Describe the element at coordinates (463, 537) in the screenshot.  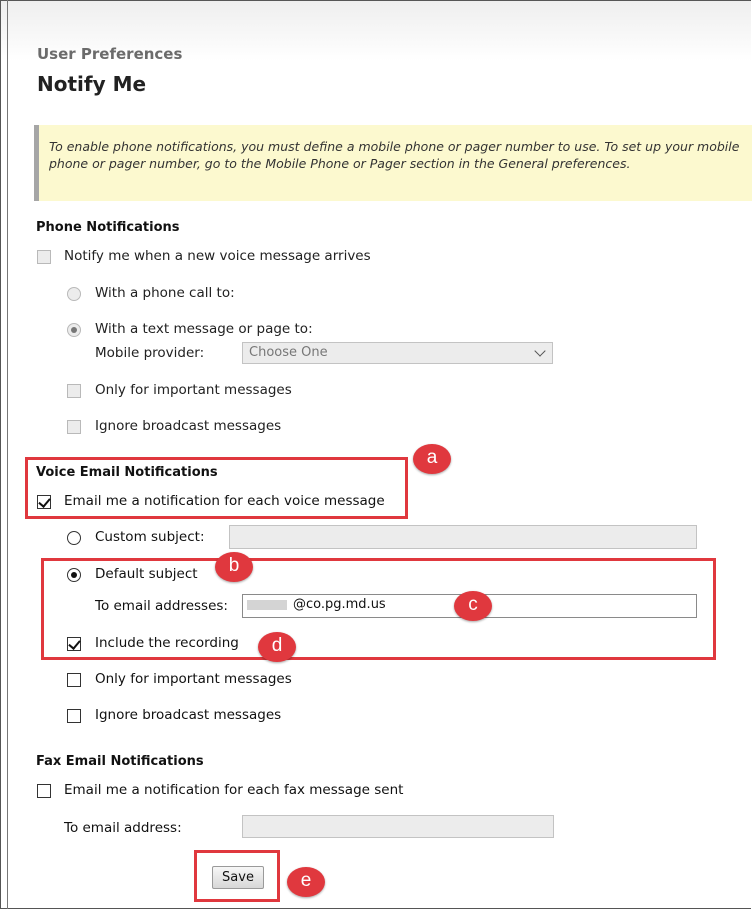
I see `custom-subject-input` at that location.